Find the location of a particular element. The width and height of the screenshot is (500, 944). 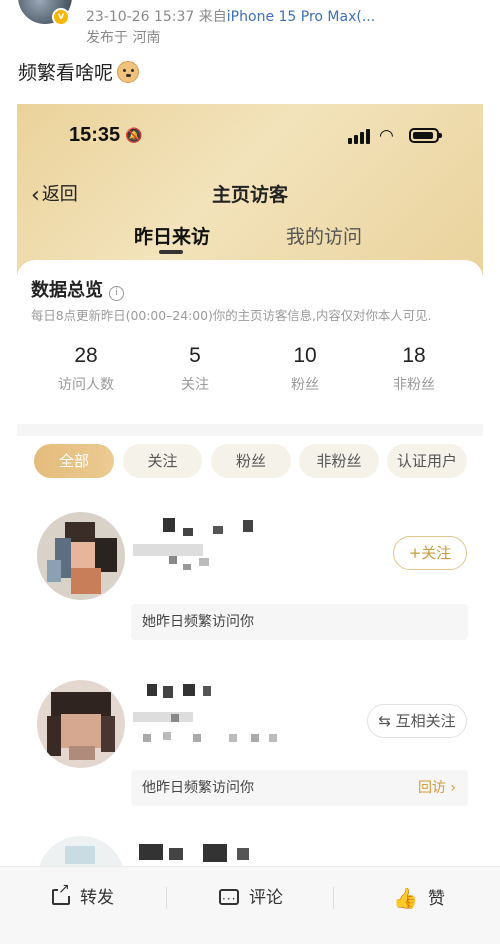

filter-following: 关注 is located at coordinates (162, 461).